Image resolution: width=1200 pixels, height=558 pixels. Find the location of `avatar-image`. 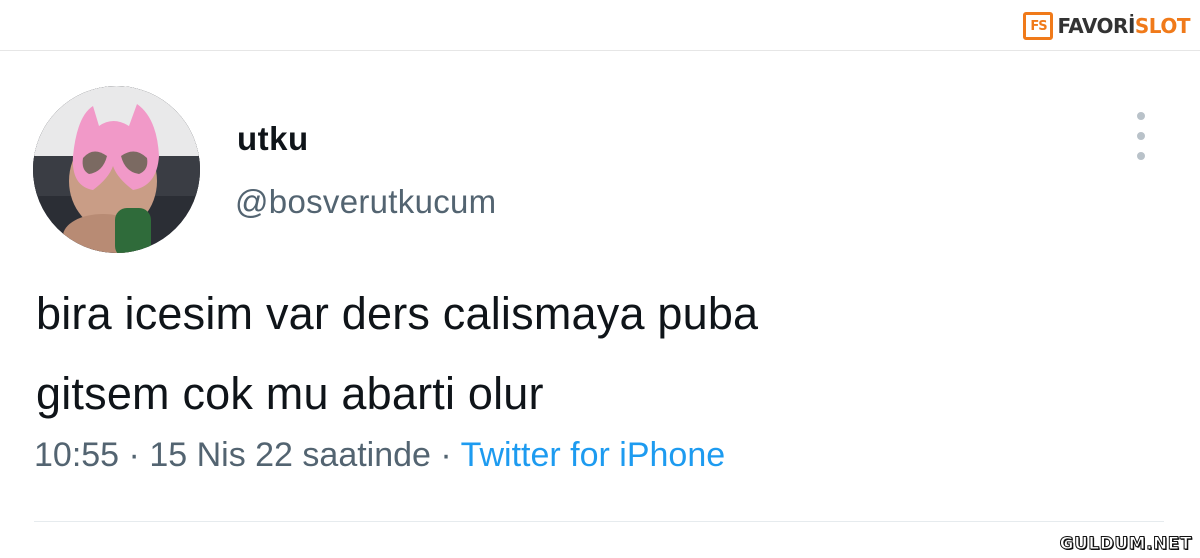

avatar-image is located at coordinates (116, 169).